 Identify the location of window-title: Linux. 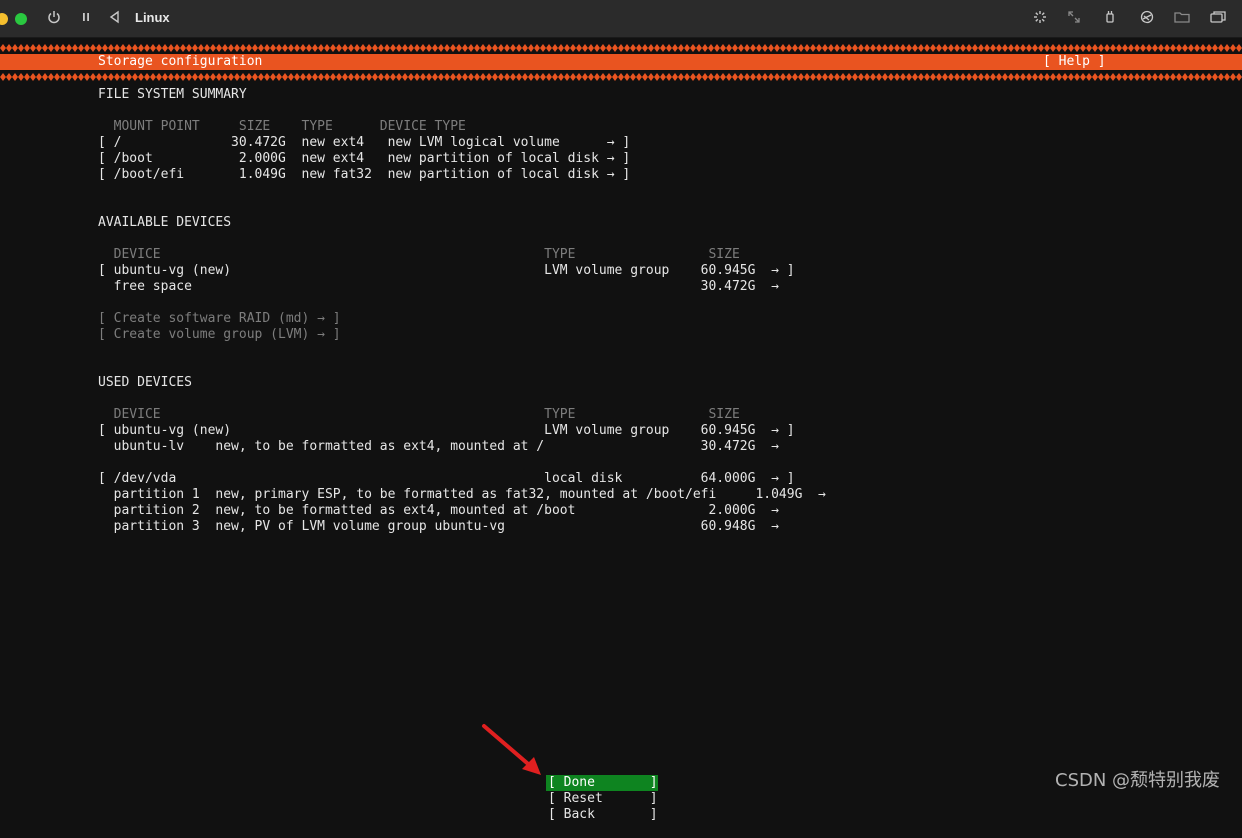
(152, 17).